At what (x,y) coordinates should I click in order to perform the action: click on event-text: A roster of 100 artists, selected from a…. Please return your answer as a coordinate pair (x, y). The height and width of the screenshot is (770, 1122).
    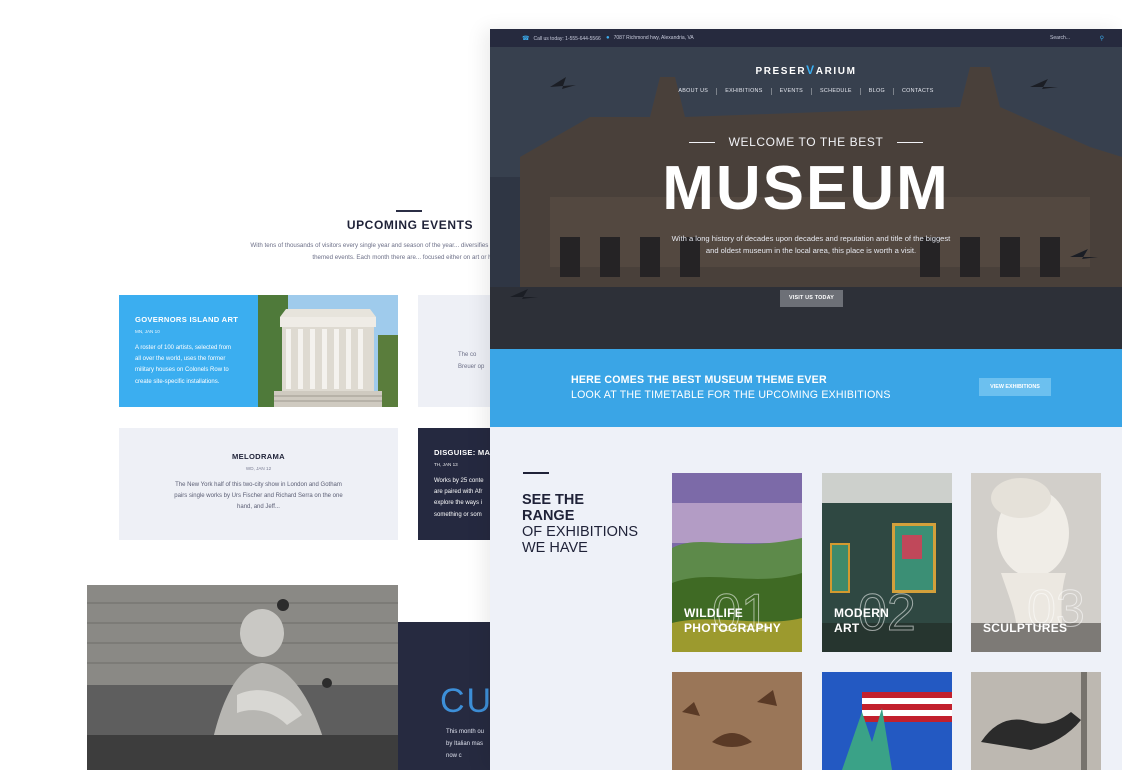
    Looking at the image, I should click on (183, 365).